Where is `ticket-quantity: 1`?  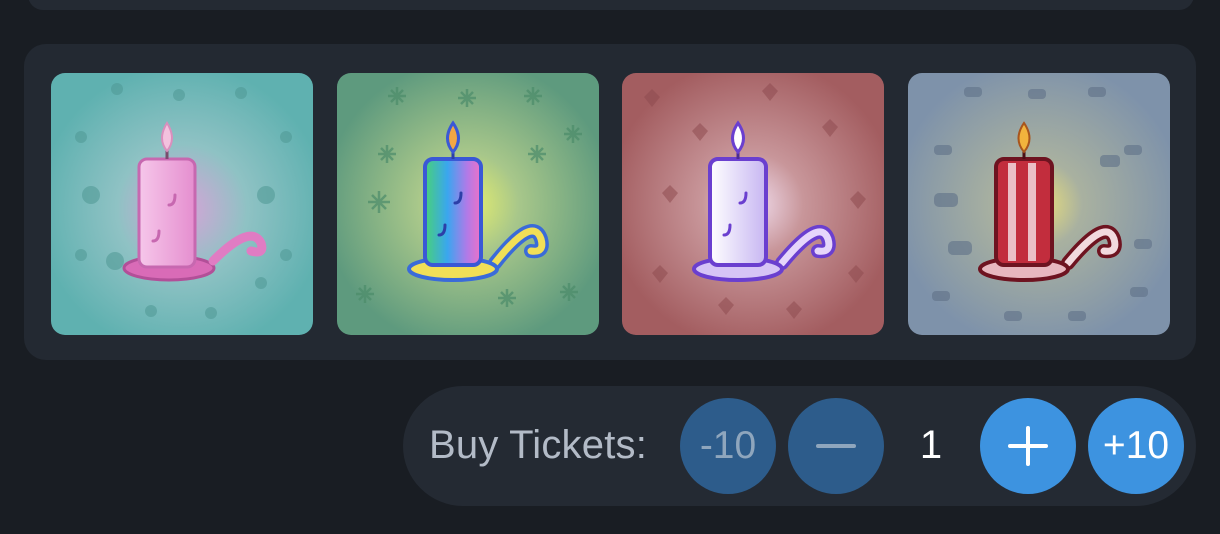 ticket-quantity: 1 is located at coordinates (931, 445).